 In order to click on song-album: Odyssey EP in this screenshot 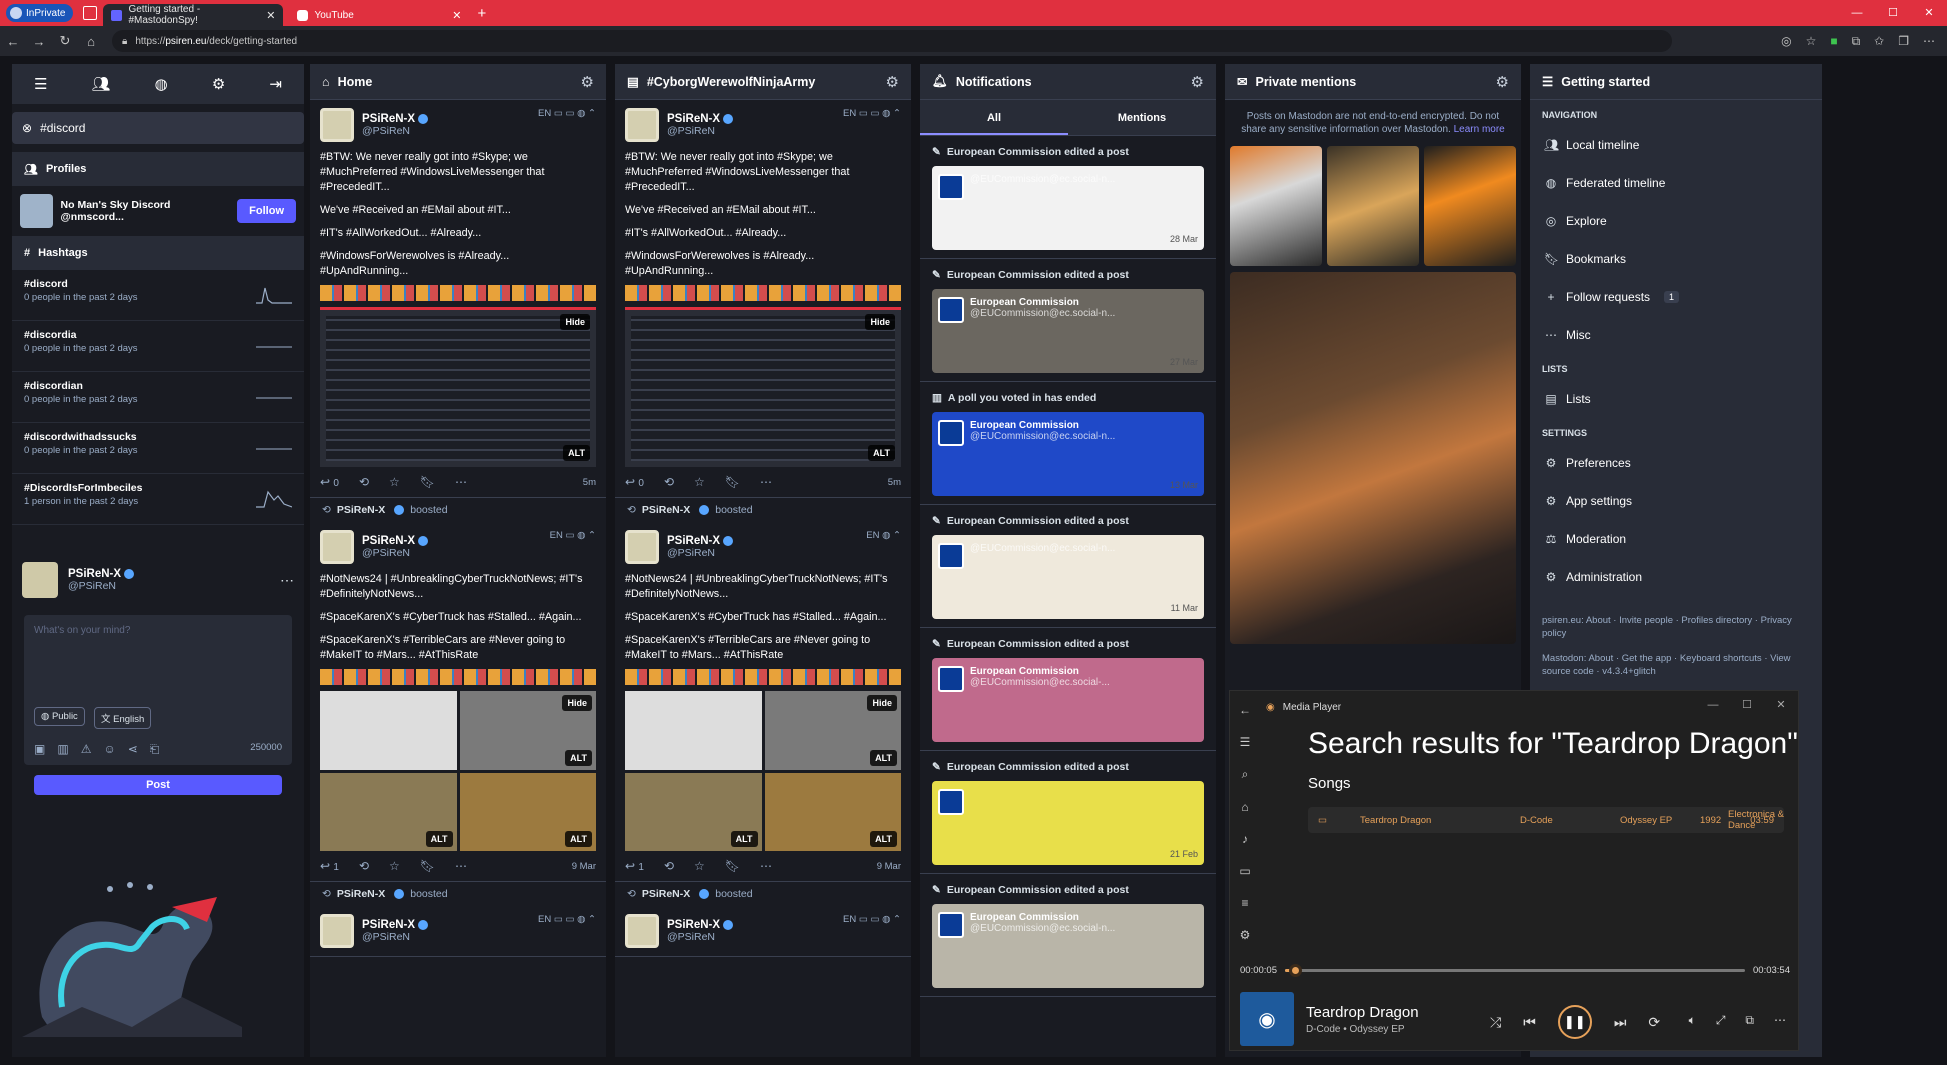, I will do `click(1646, 820)`.